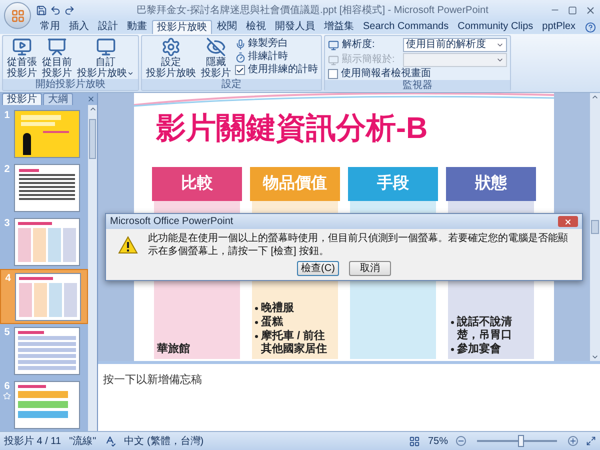  What do you see at coordinates (485, 329) in the screenshot?
I see `bullet-item: 說話不說清楚，吊胃口` at bounding box center [485, 329].